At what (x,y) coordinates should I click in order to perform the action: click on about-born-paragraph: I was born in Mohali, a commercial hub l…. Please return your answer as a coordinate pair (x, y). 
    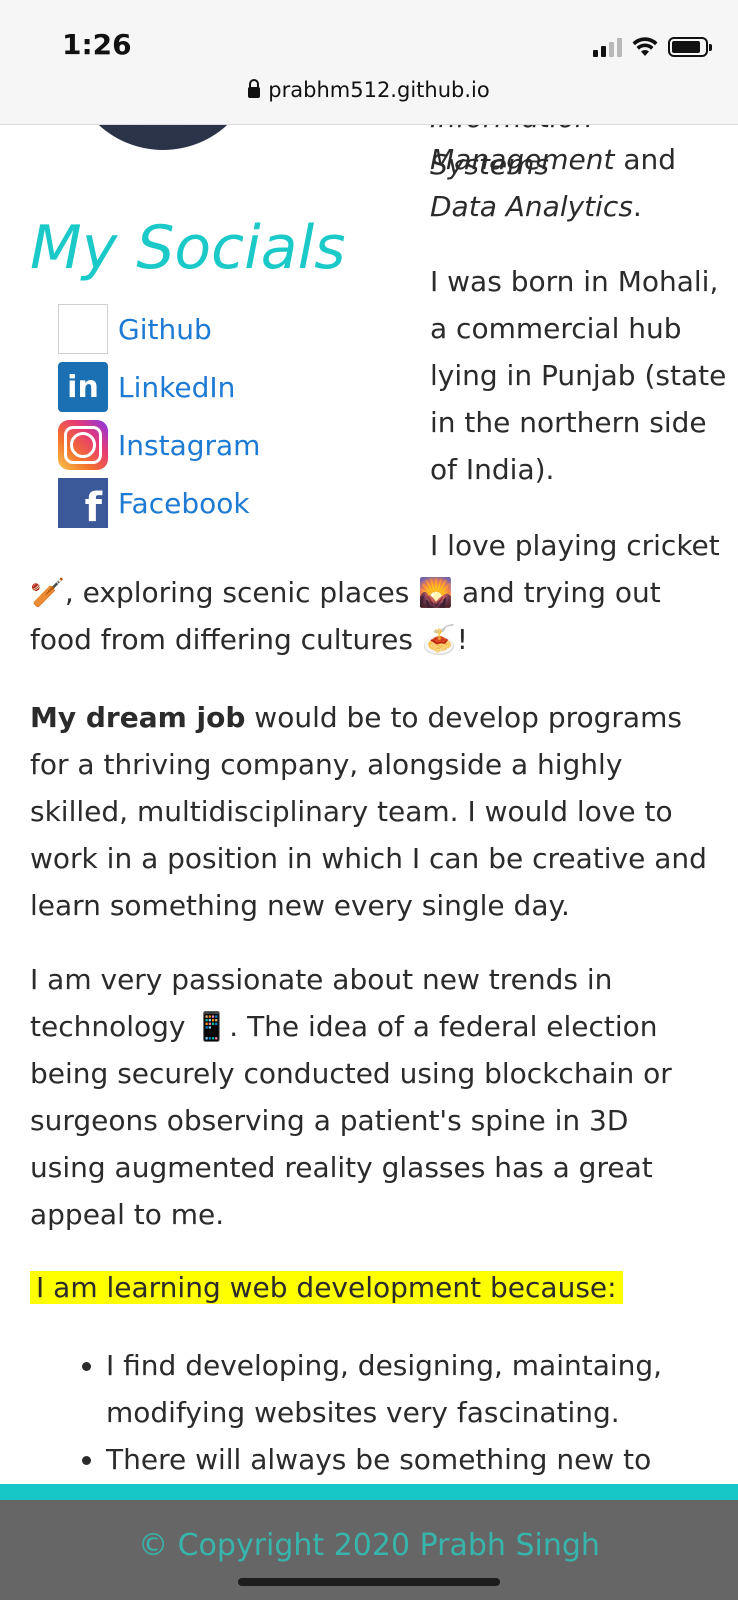
    Looking at the image, I should click on (578, 375).